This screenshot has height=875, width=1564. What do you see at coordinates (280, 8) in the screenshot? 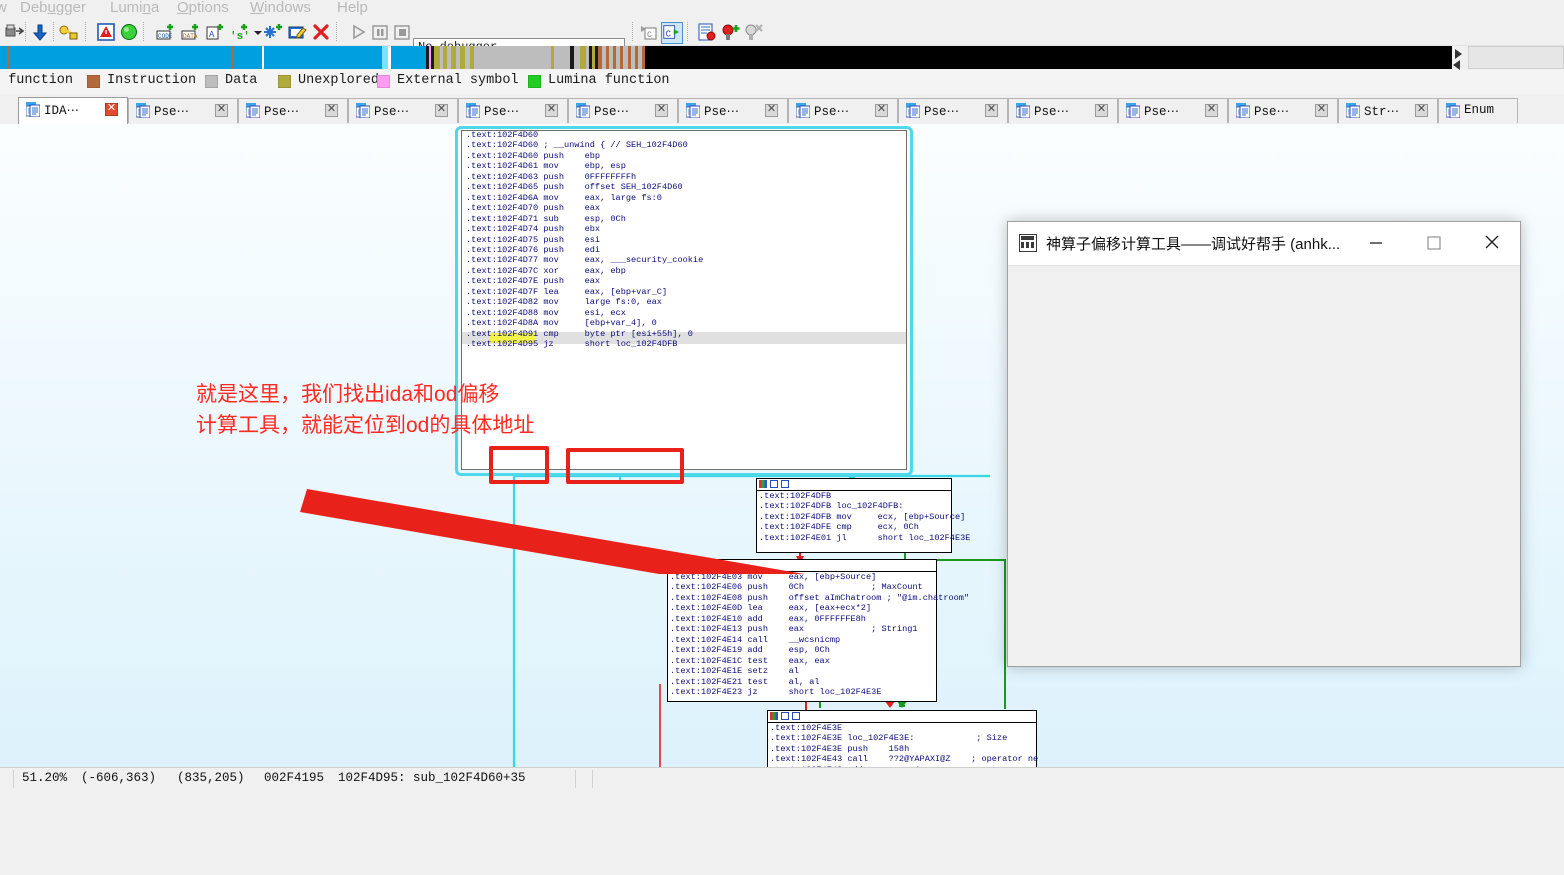
I see `menu-item-windows: Windows` at bounding box center [280, 8].